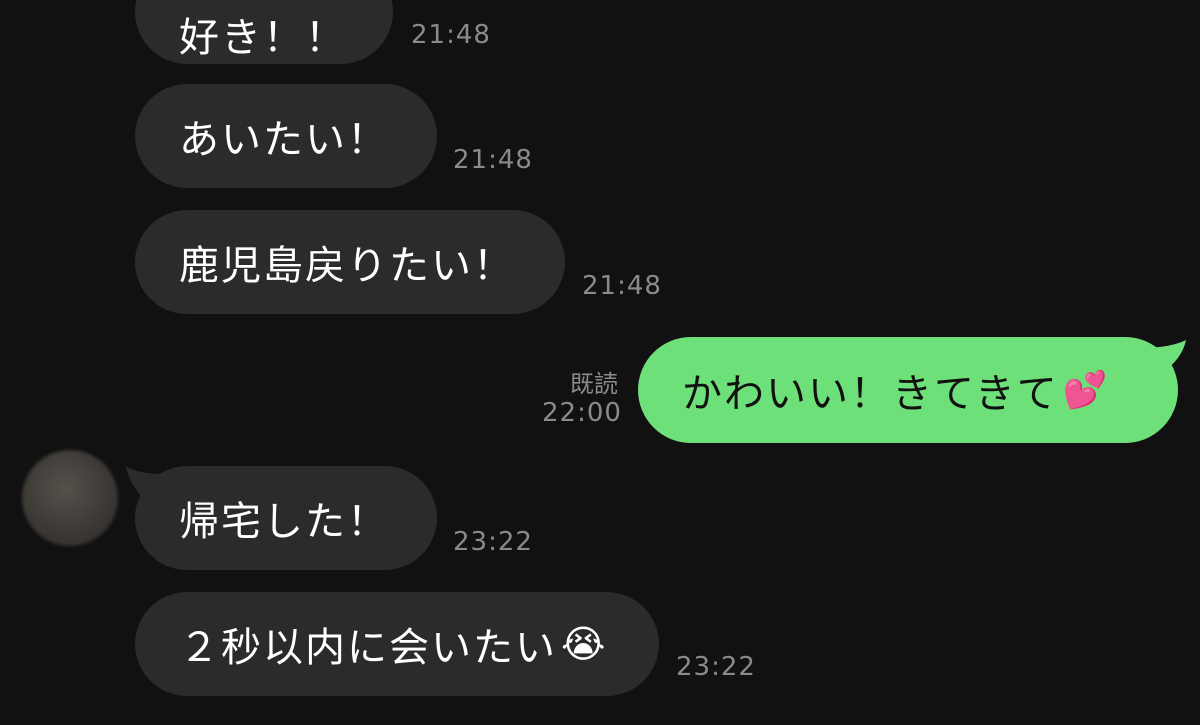 This screenshot has width=1200, height=725. Describe the element at coordinates (584, 644) in the screenshot. I see `loudly-crying-face-icon: 😭` at that location.